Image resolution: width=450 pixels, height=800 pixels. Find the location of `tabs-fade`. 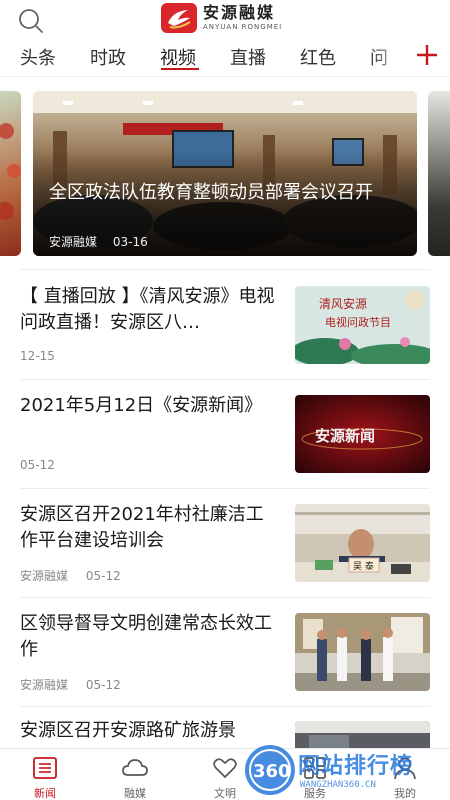

tabs-fade is located at coordinates (390, 57).